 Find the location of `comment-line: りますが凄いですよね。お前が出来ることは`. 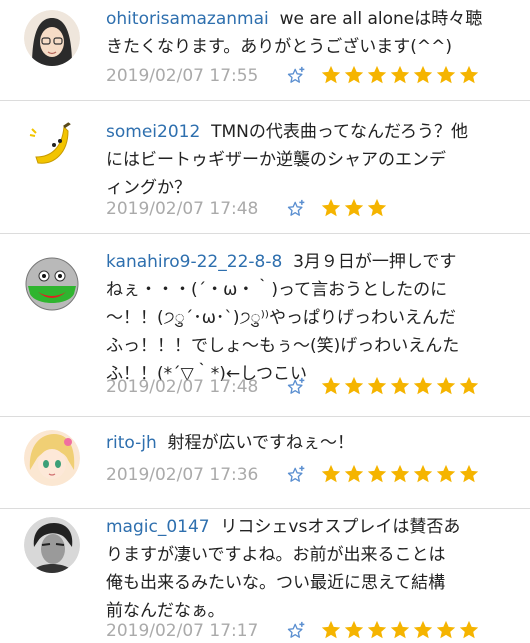

comment-line: りますが凄いですよね。お前が出来ることは is located at coordinates (276, 555).